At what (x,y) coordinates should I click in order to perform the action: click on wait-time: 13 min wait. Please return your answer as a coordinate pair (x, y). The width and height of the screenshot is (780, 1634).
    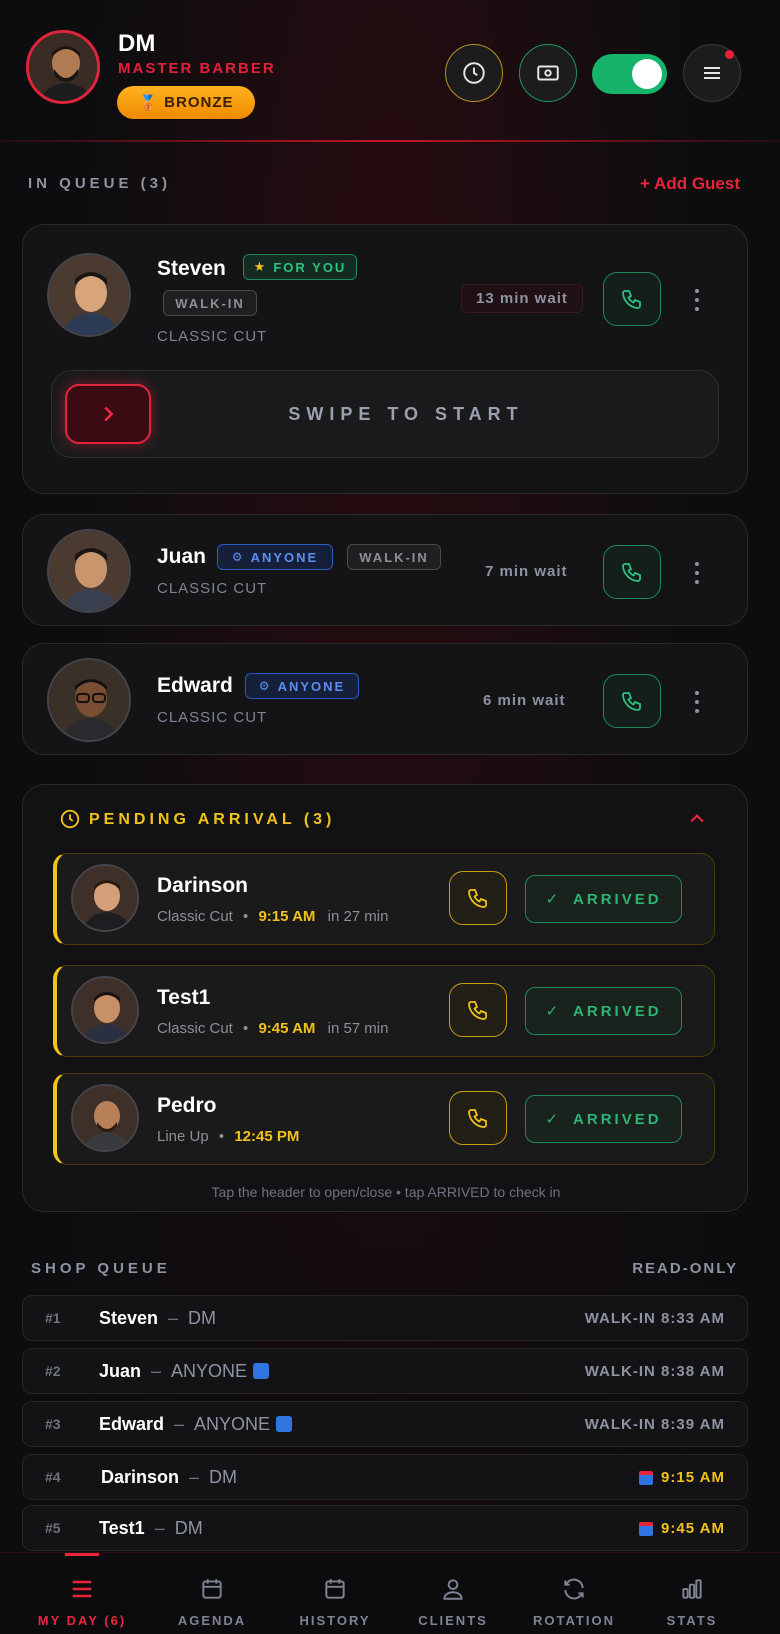
    Looking at the image, I should click on (522, 298).